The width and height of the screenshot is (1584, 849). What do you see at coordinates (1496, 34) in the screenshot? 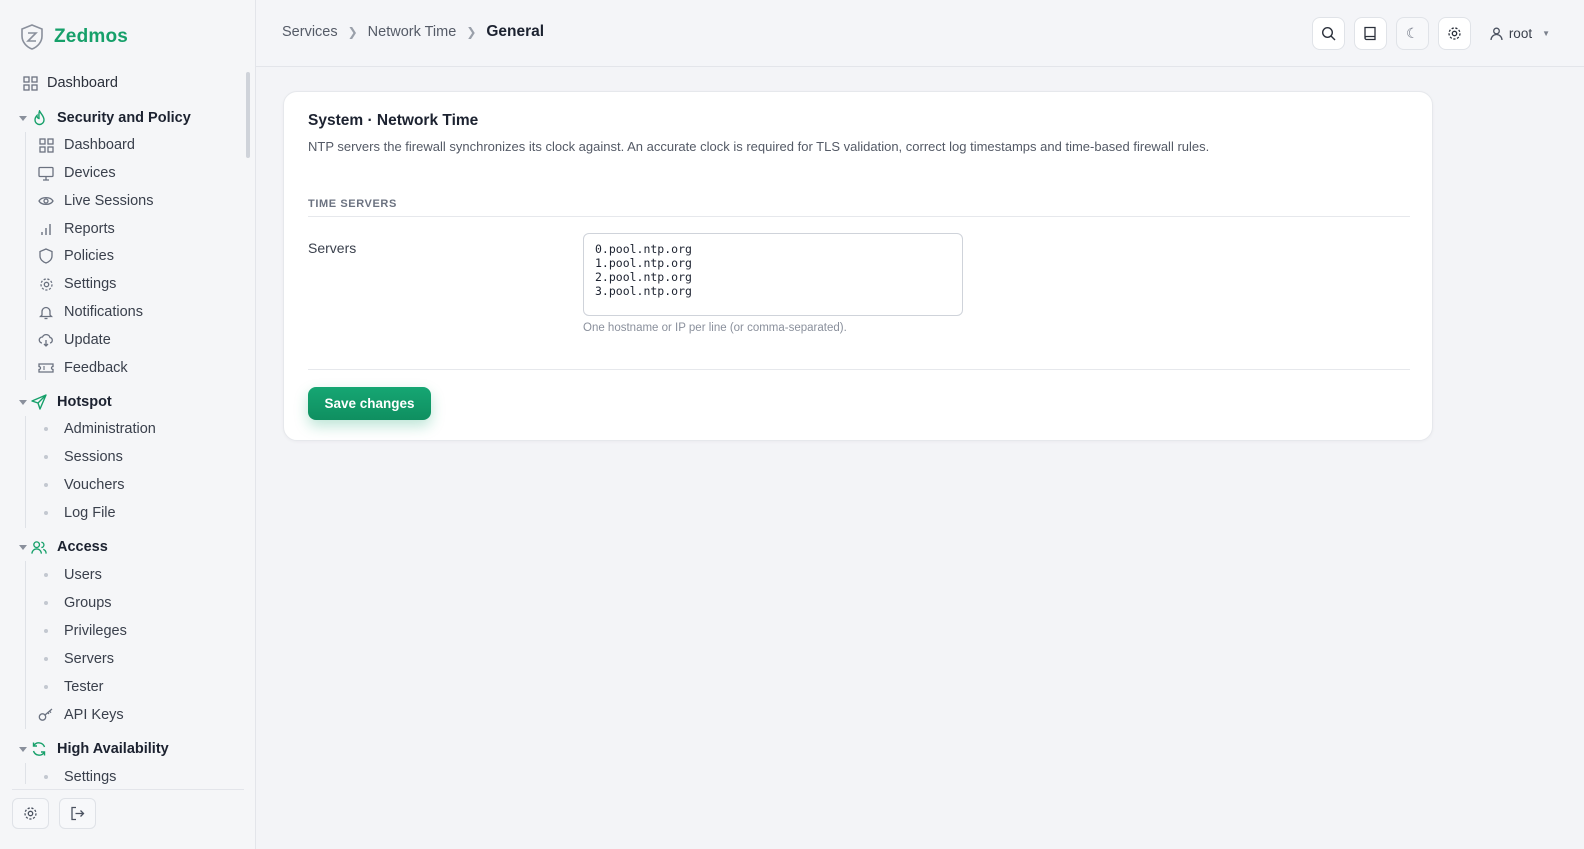
I see `user-icon` at bounding box center [1496, 34].